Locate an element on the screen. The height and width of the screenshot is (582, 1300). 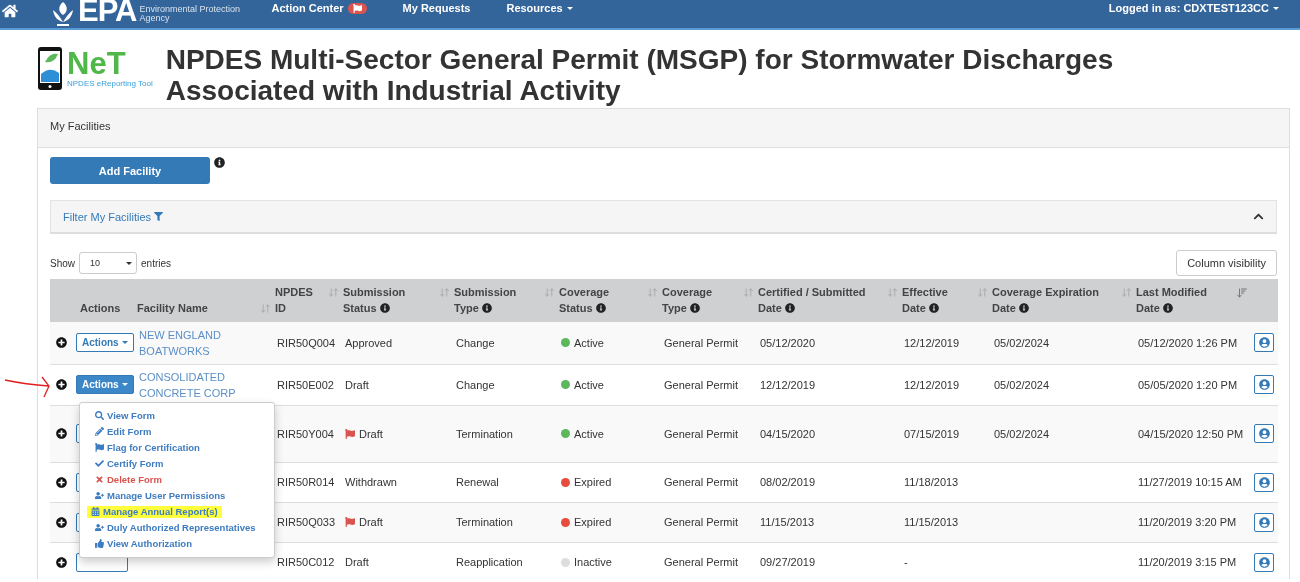
entries-label: entries is located at coordinates (156, 263).